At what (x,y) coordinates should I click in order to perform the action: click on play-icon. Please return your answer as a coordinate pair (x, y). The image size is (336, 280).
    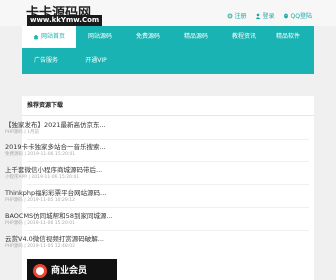
    Looking at the image, I should click on (40, 271).